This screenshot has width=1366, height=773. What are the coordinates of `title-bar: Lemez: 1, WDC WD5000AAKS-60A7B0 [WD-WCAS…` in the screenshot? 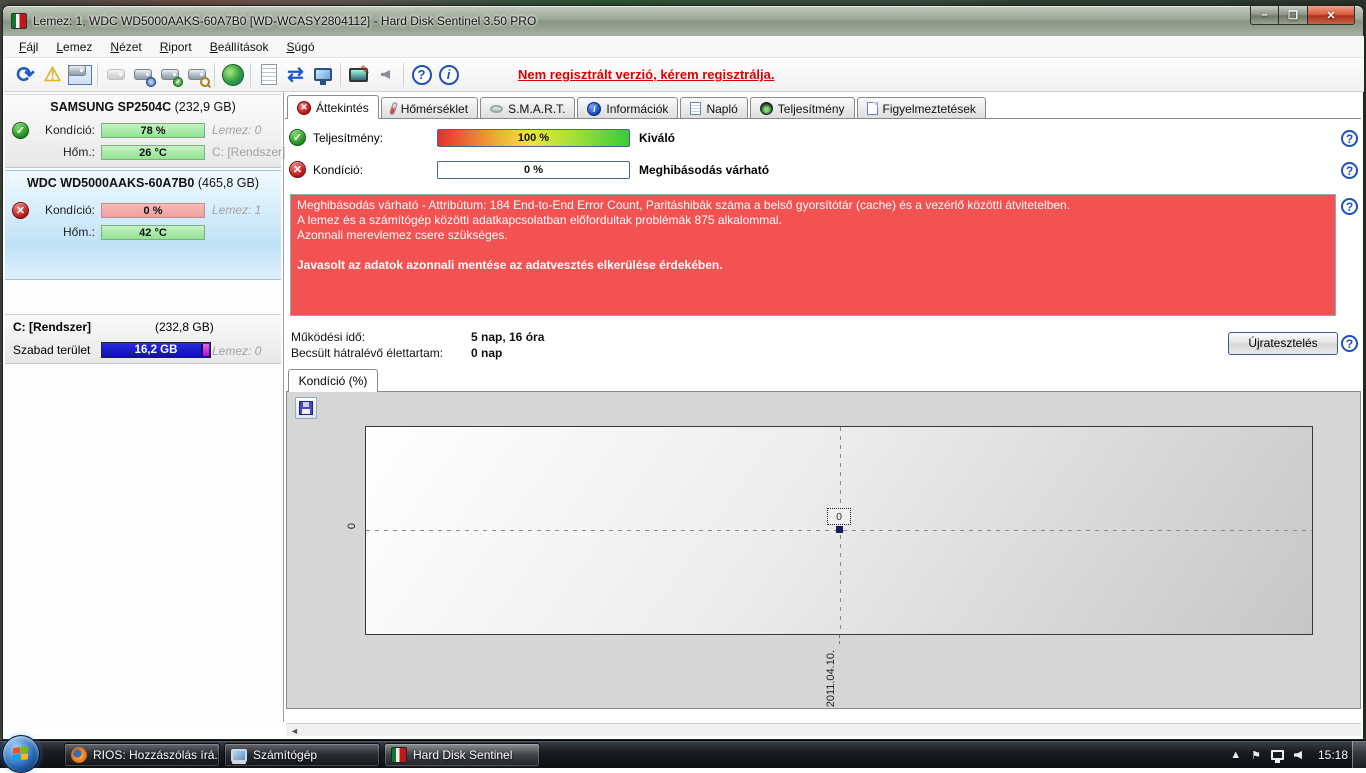 It's located at (683, 21).